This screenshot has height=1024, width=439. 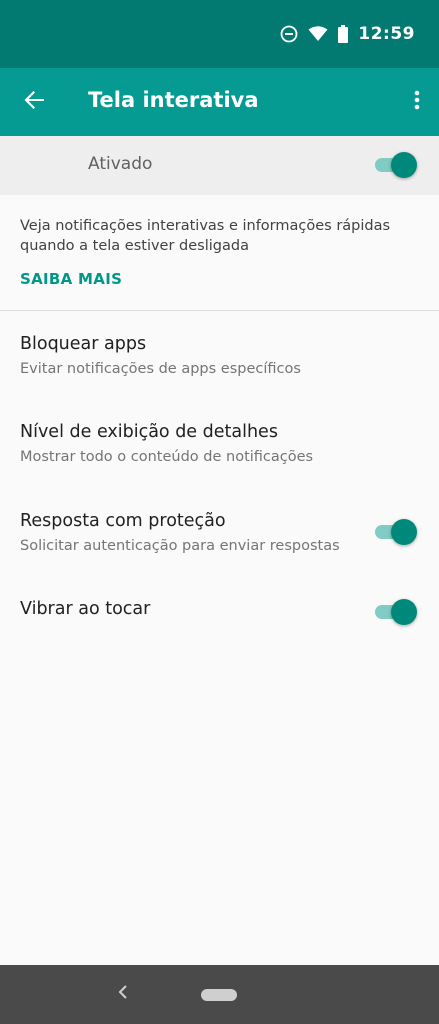 What do you see at coordinates (120, 164) in the screenshot?
I see `master-switch-label: Ativado` at bounding box center [120, 164].